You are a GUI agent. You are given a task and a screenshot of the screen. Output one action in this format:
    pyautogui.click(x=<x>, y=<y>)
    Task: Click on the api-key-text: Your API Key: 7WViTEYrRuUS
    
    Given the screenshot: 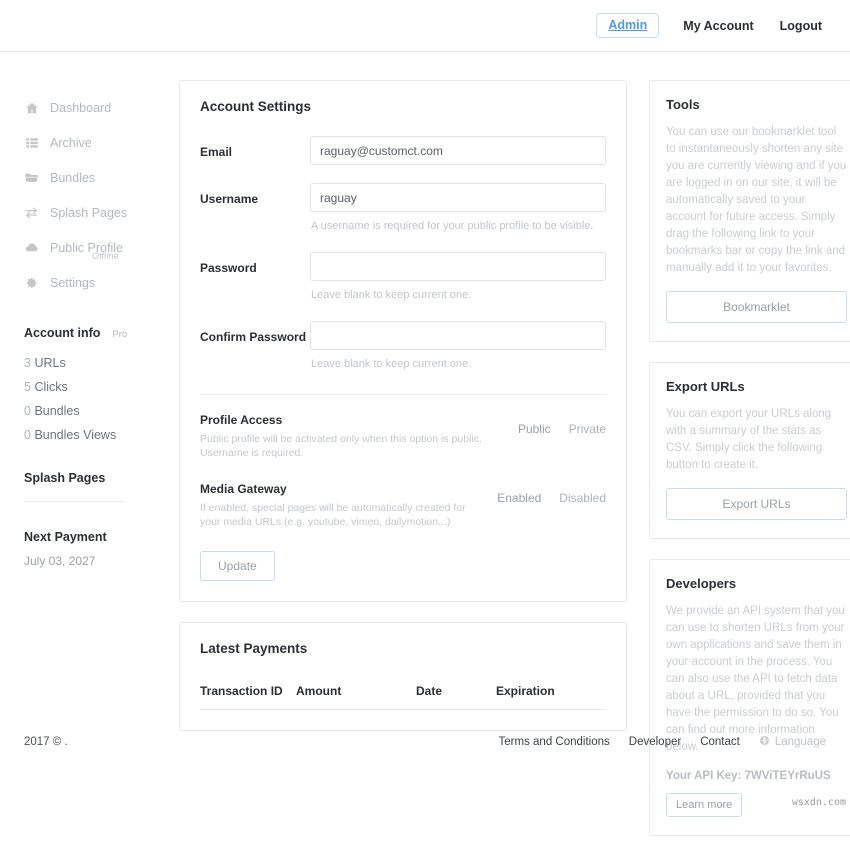 What is the action you would take?
    pyautogui.click(x=748, y=776)
    